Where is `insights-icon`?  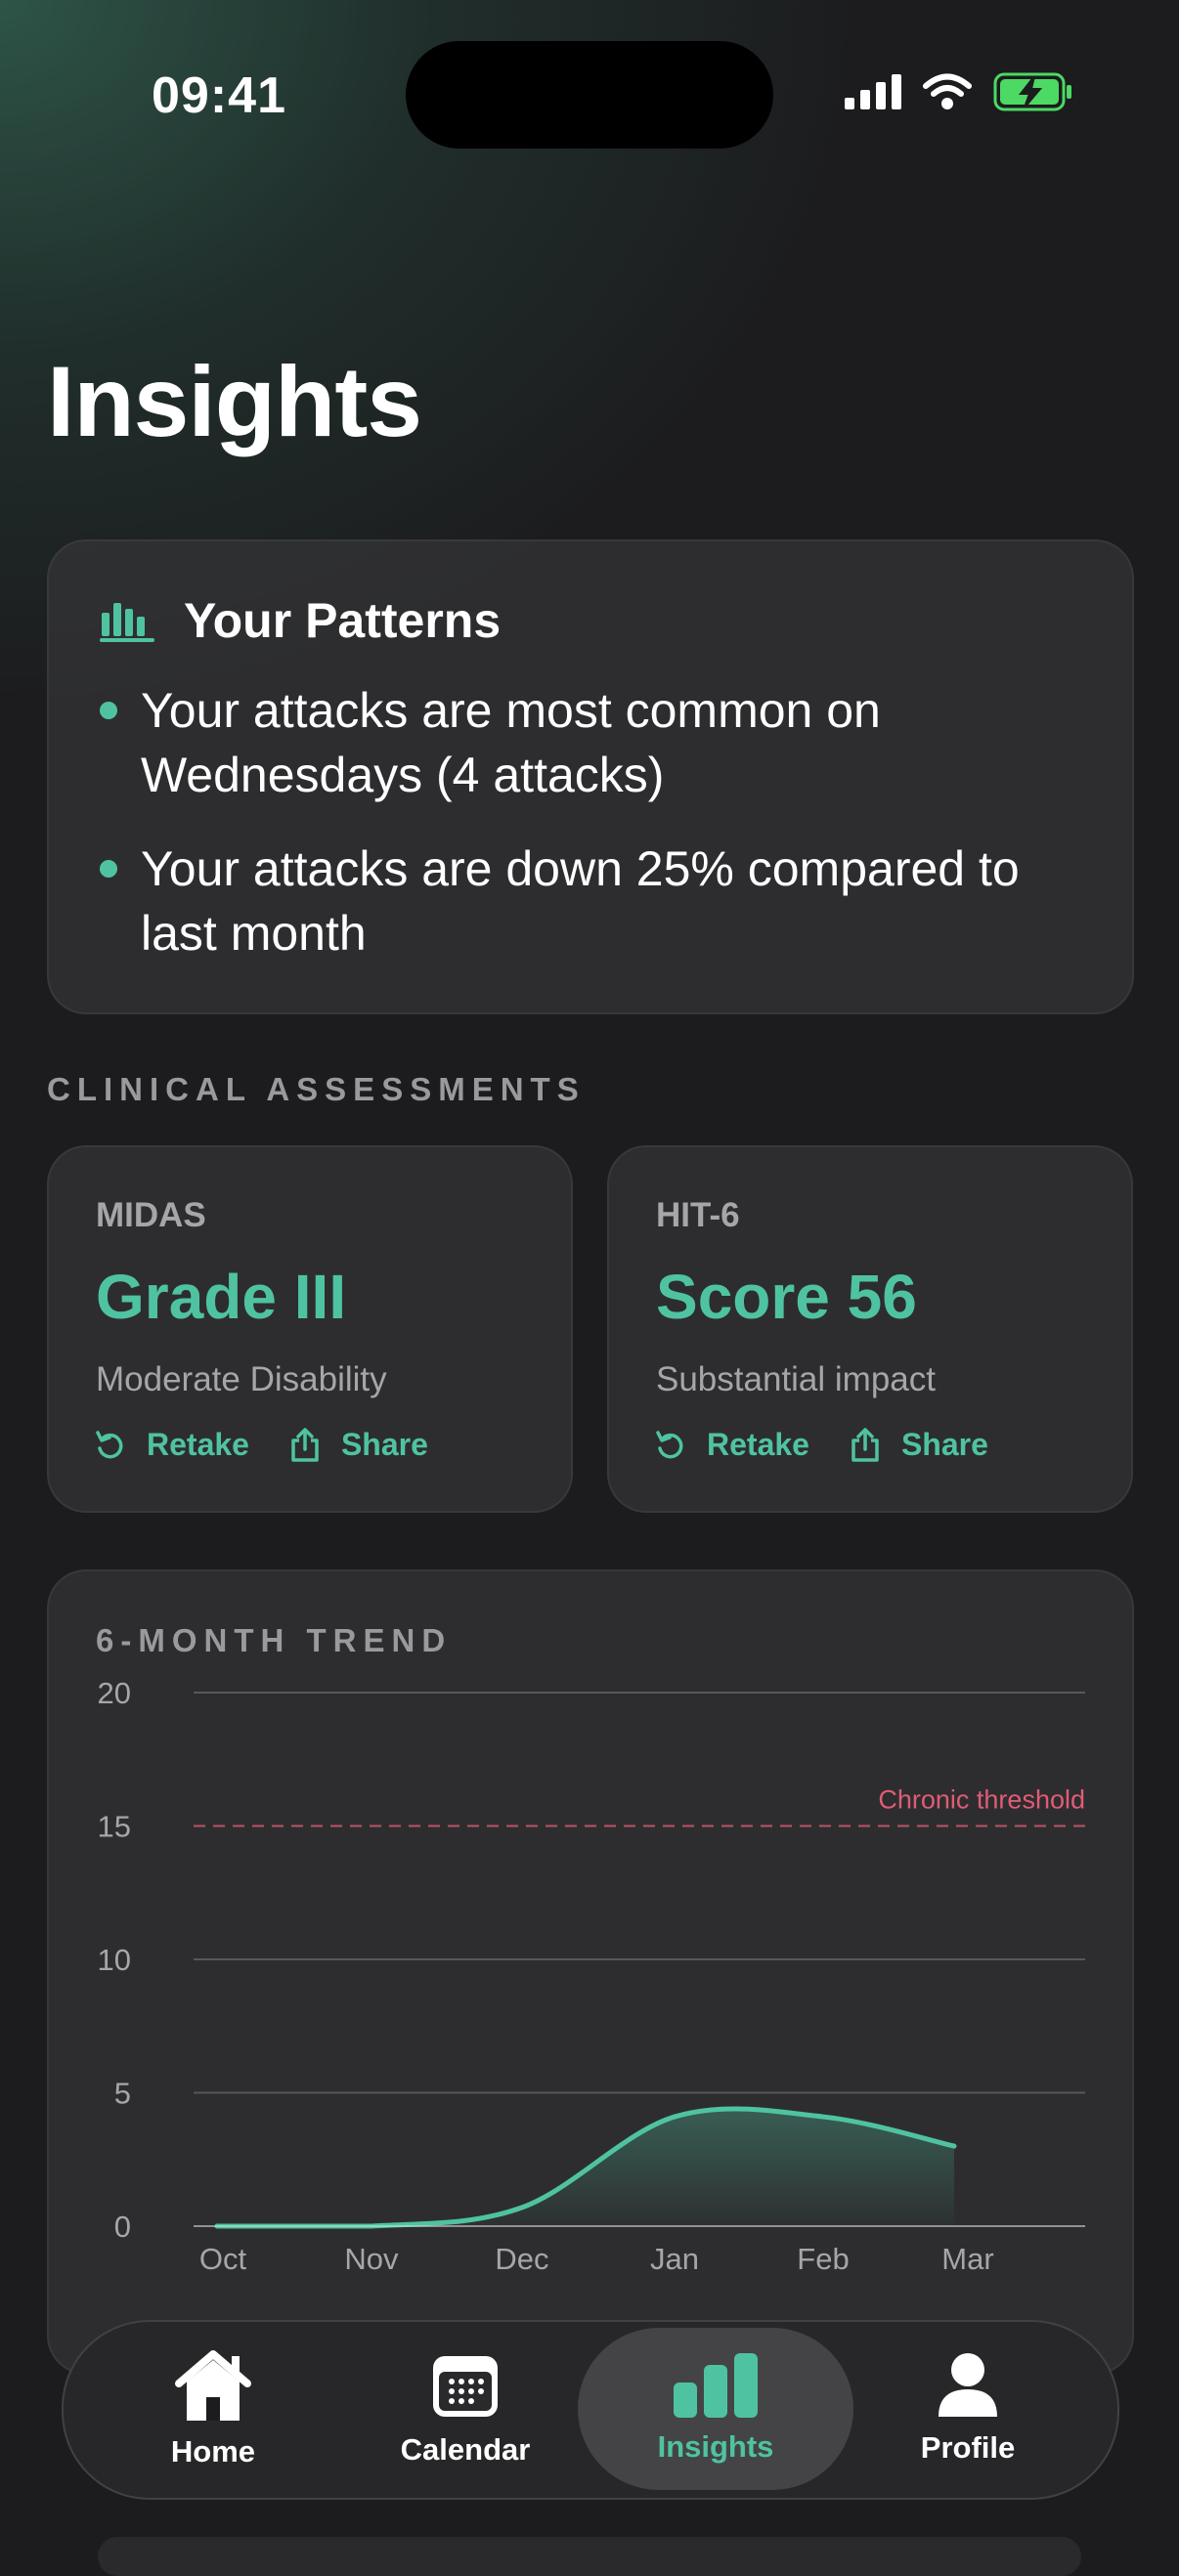 insights-icon is located at coordinates (716, 2385).